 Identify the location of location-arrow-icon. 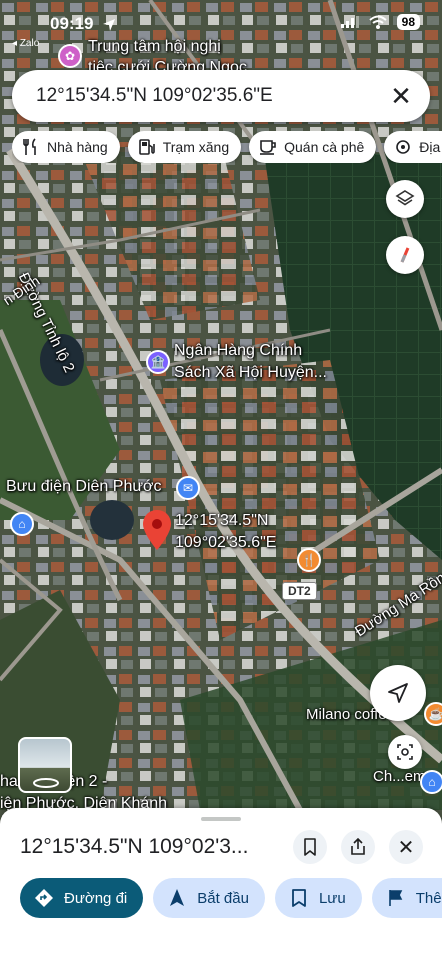
(109, 25).